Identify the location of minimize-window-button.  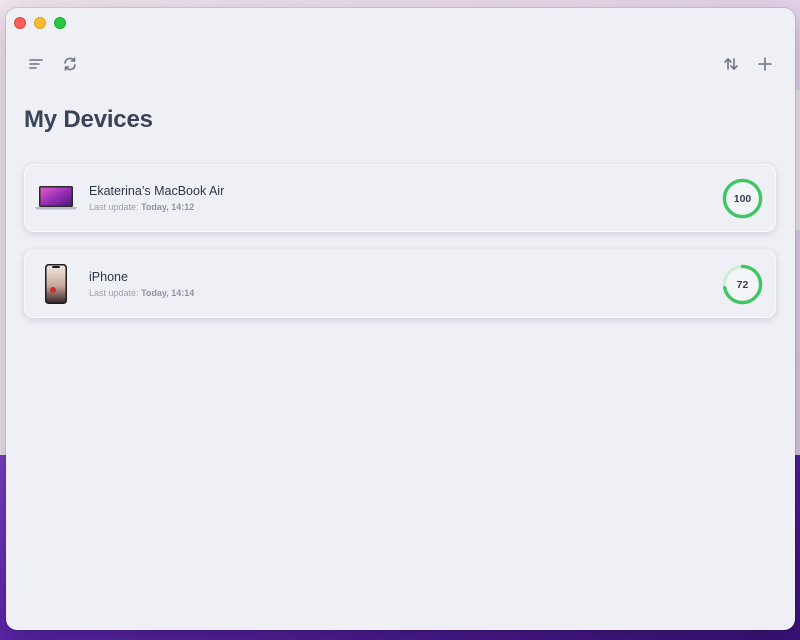
(40, 23).